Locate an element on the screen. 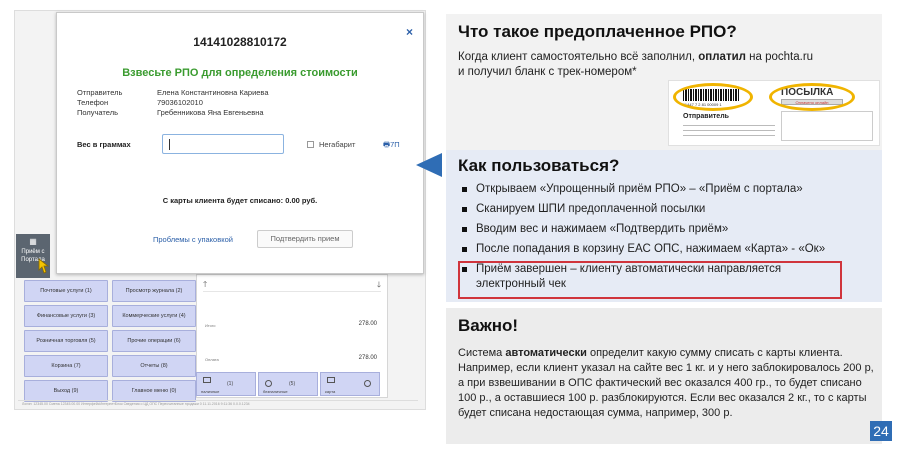  exit-button: Выход (9) is located at coordinates (66, 391).